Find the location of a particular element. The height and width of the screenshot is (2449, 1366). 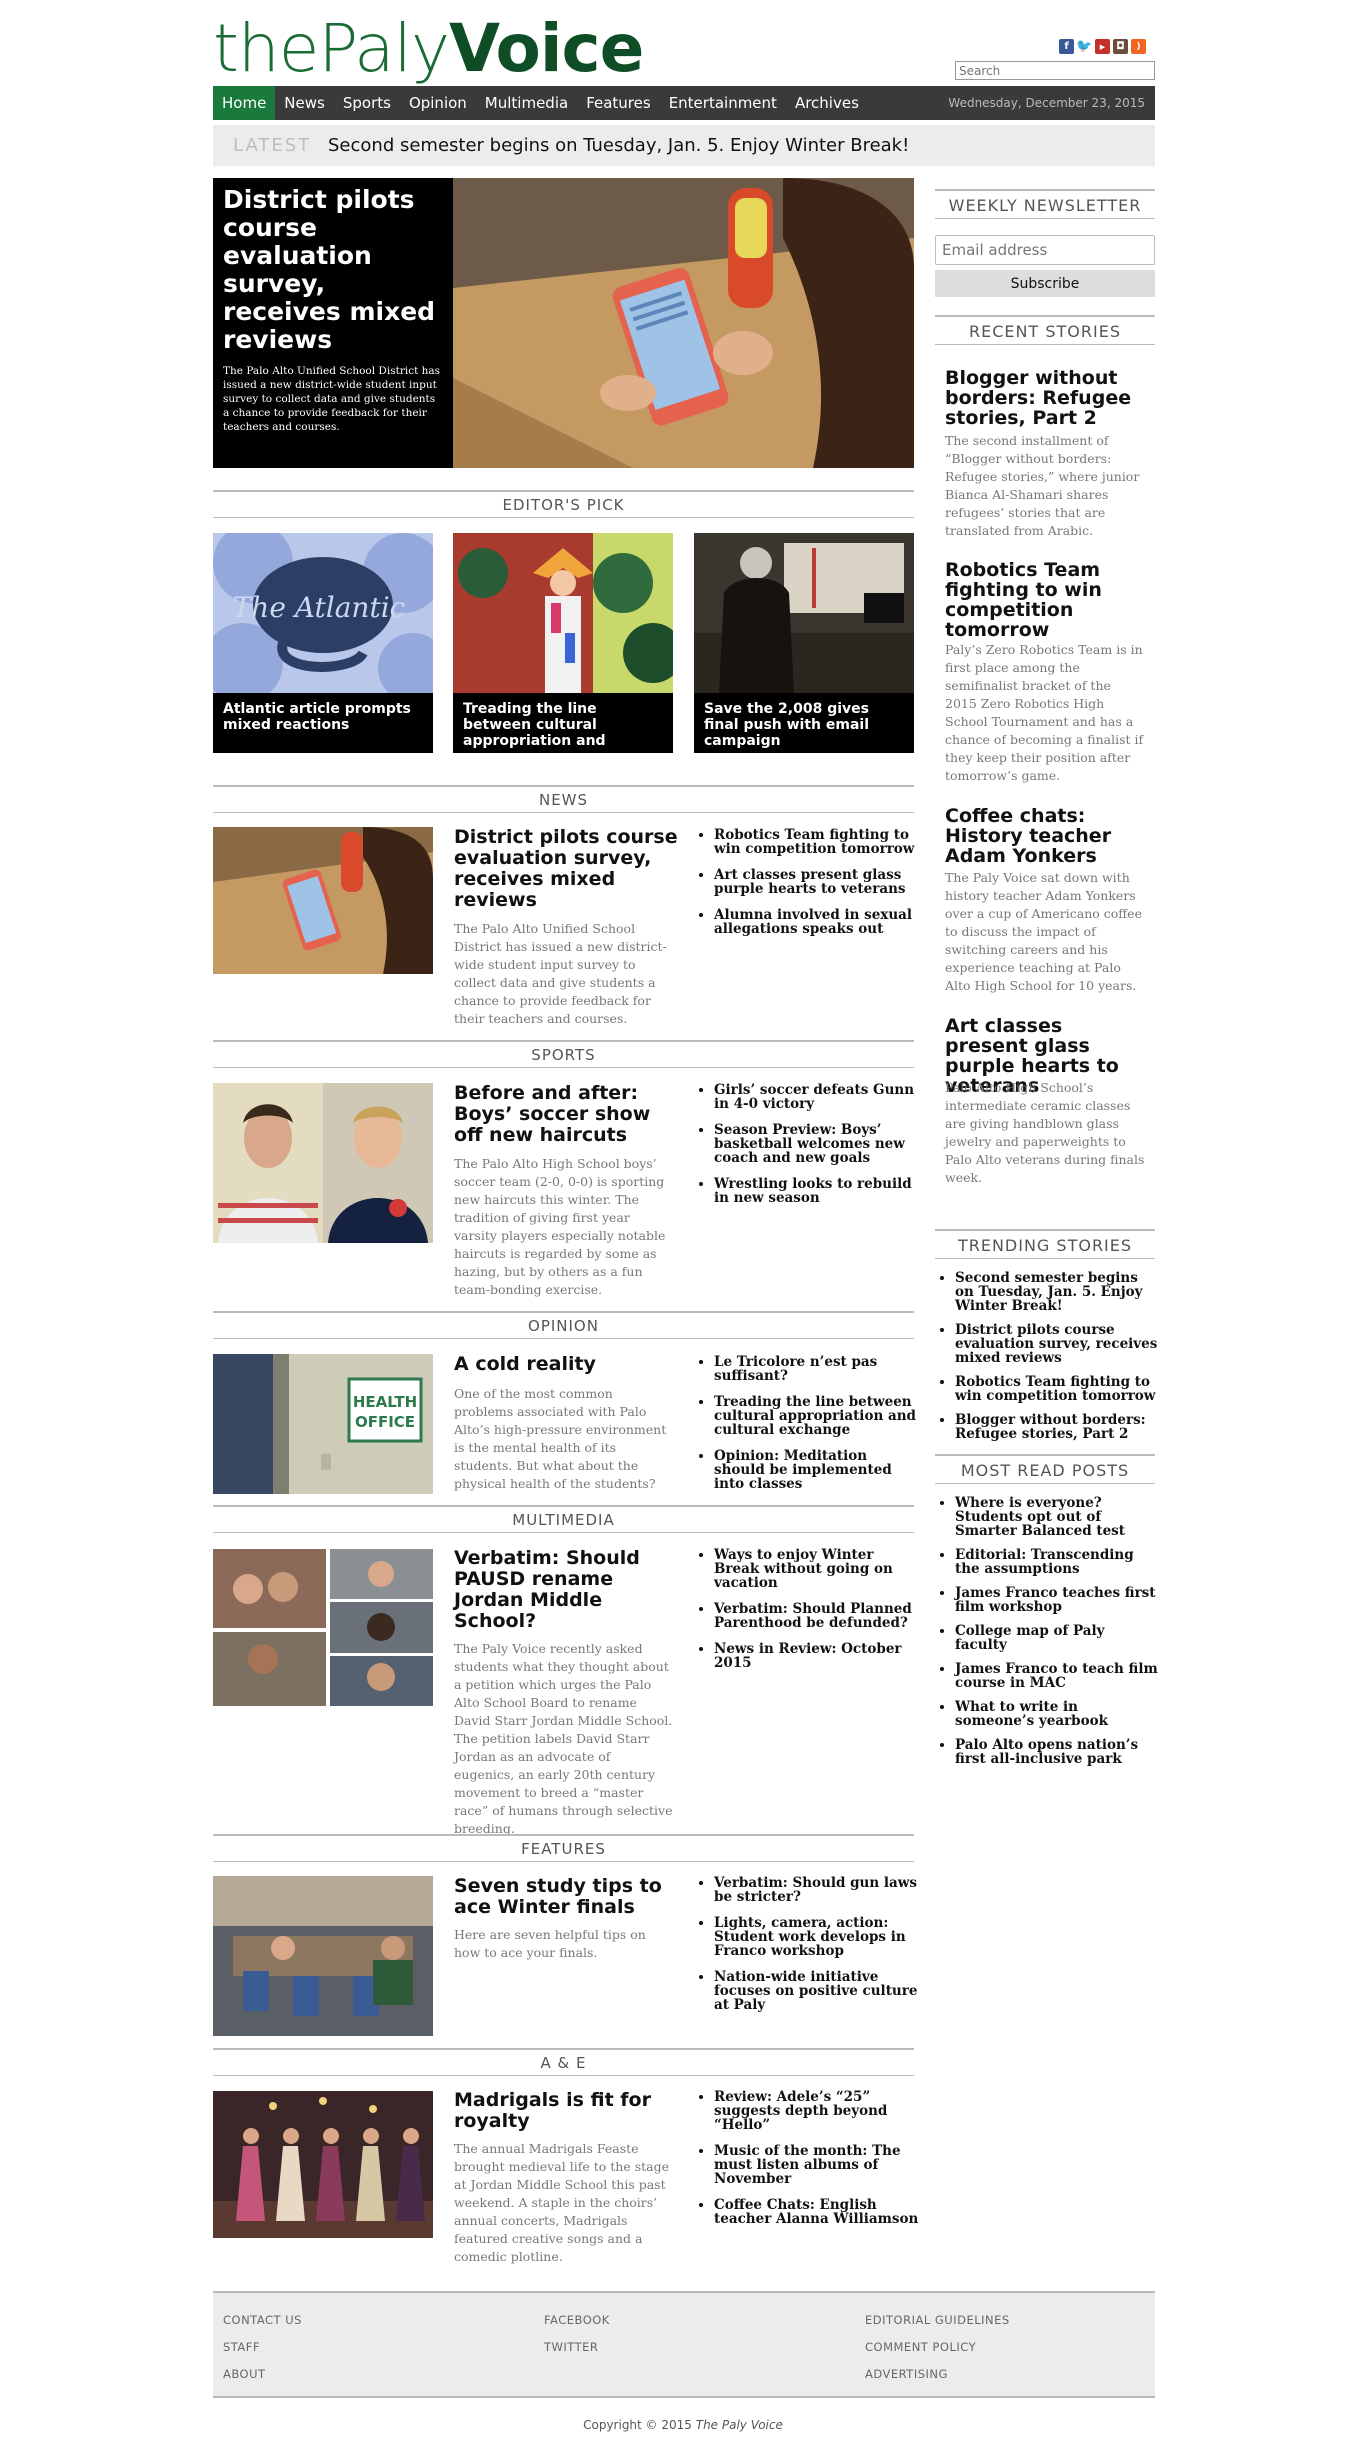

nav-features: Features is located at coordinates (618, 103).